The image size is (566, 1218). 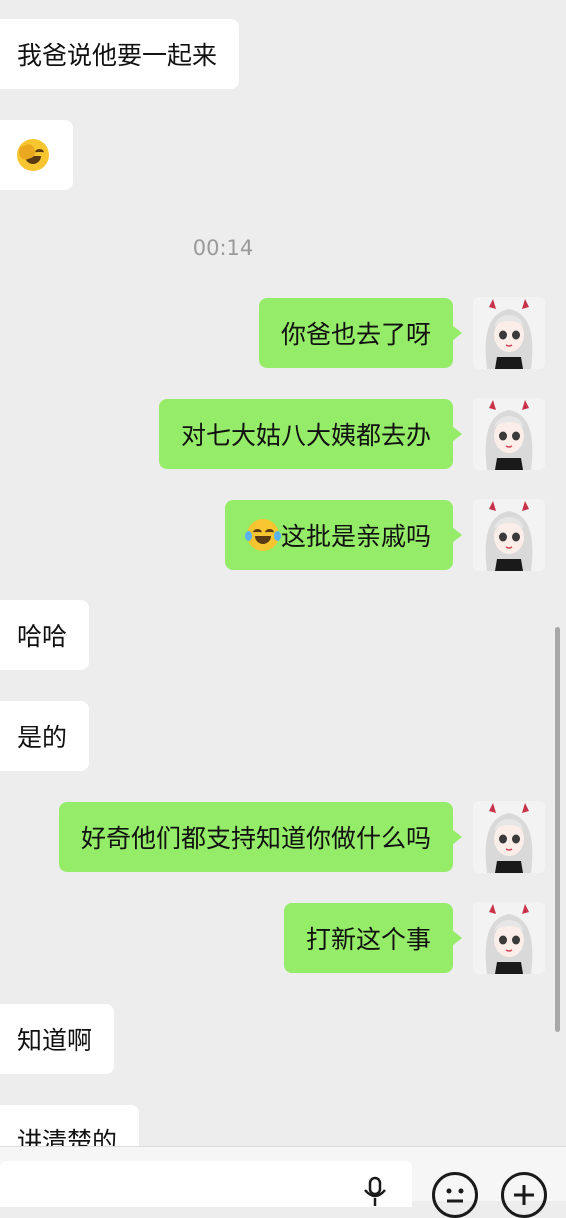 I want to click on message-bubble-outgoing: 这批是亲戚吗, so click(x=343, y=535).